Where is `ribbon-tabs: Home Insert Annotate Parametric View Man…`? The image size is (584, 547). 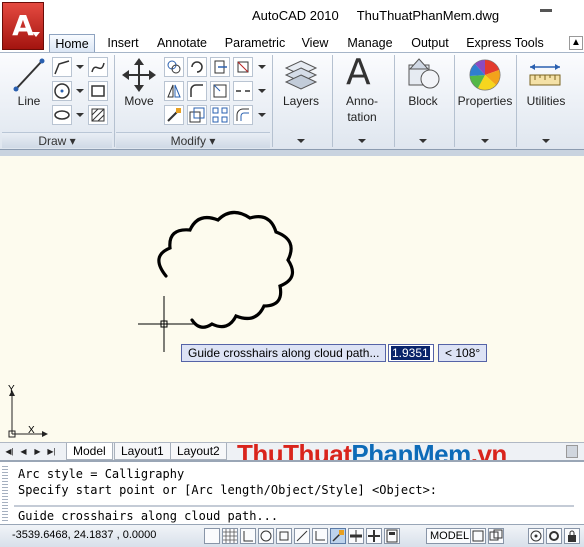 ribbon-tabs: Home Insert Annotate Parametric View Man… is located at coordinates (292, 43).